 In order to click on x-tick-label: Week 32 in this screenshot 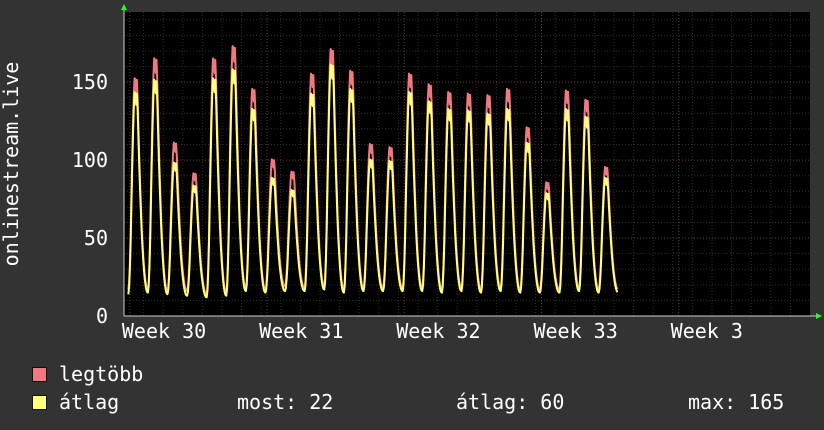, I will do `click(438, 331)`.